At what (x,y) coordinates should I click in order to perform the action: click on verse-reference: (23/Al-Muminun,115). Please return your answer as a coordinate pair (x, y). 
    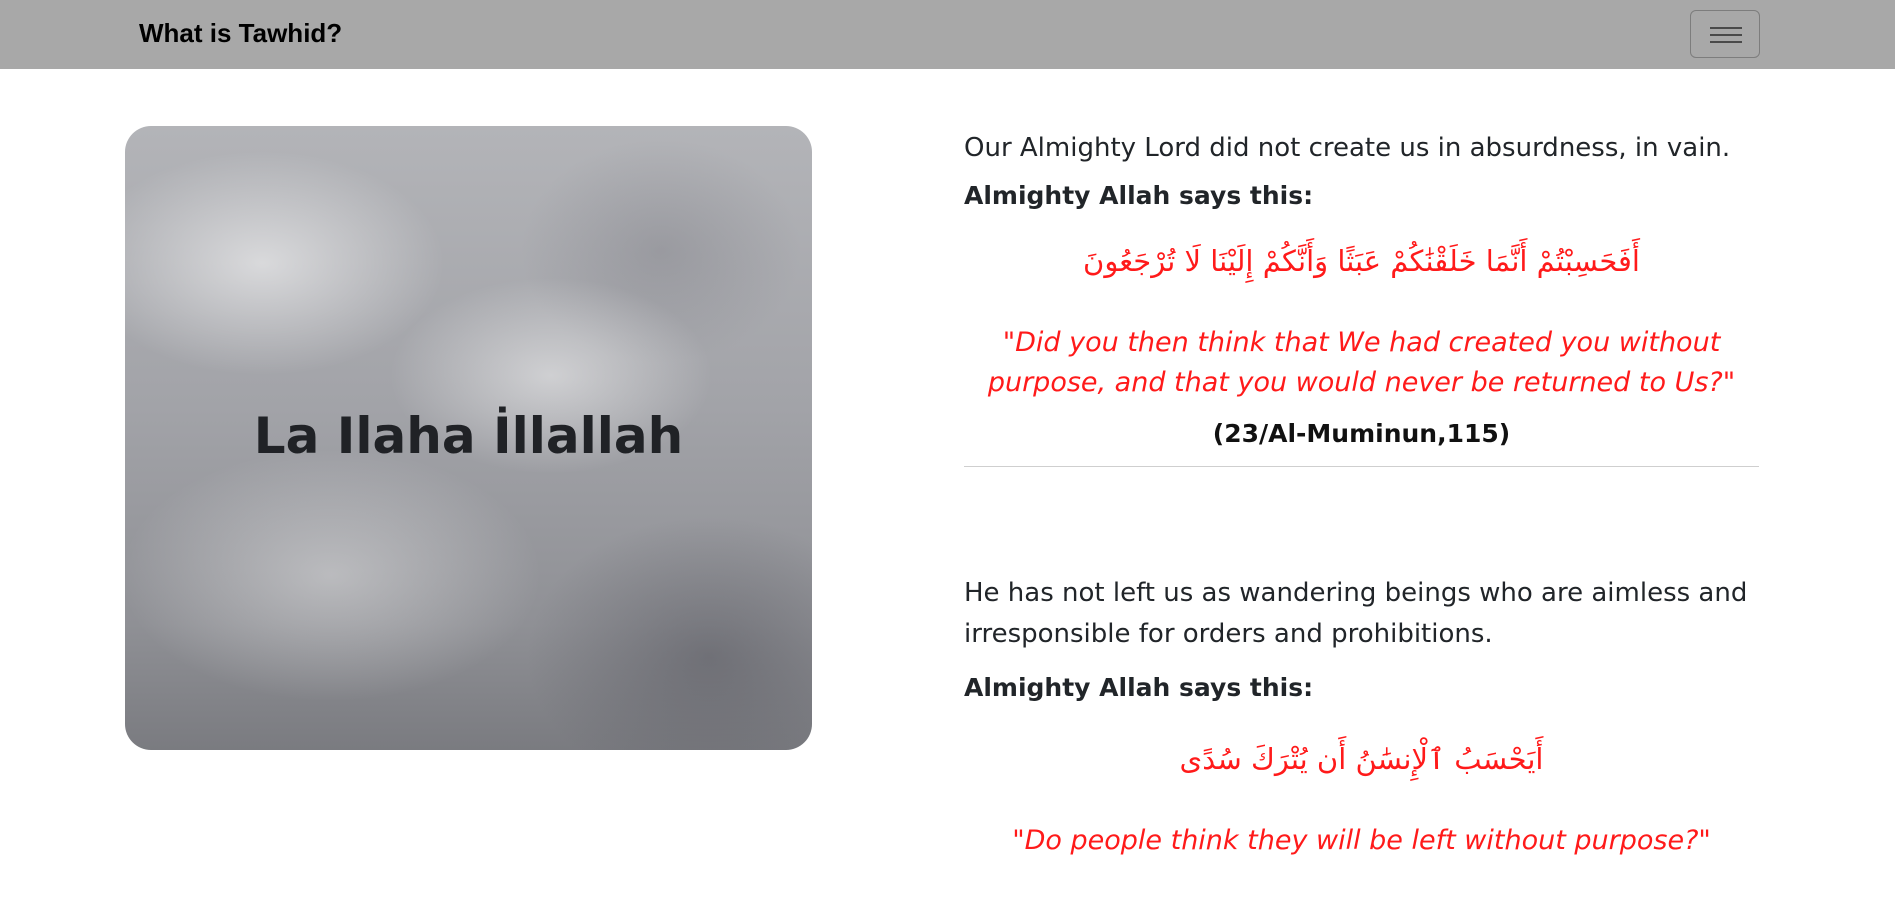
    Looking at the image, I should click on (1361, 433).